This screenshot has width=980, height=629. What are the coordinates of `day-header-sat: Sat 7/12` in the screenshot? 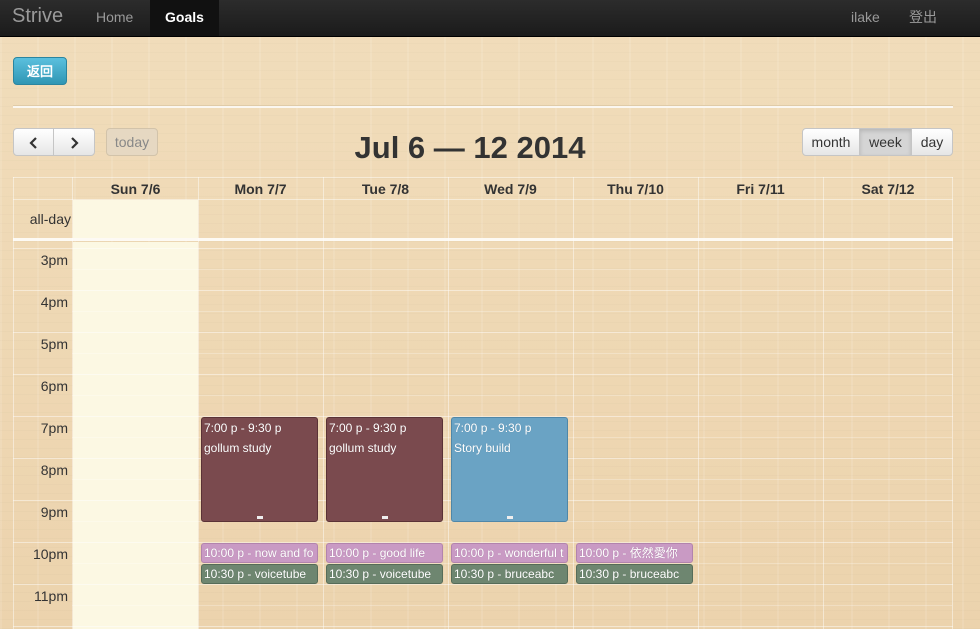 It's located at (888, 189).